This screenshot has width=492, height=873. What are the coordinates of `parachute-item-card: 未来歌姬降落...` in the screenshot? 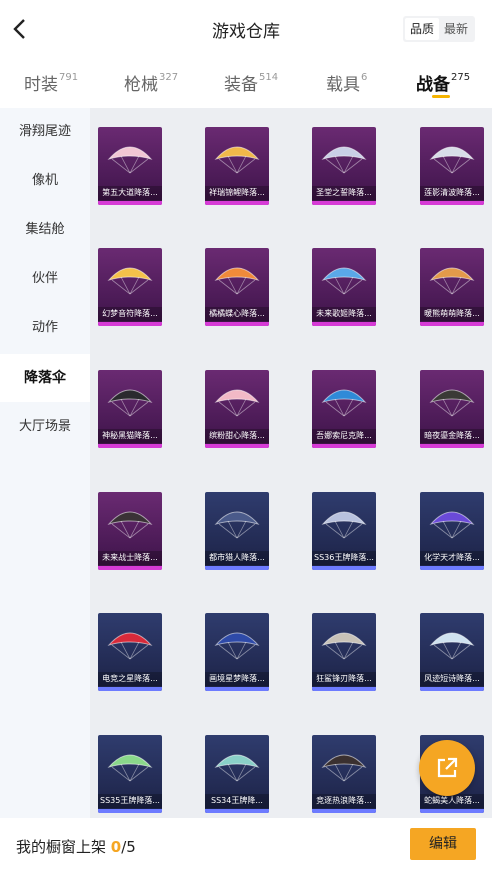 It's located at (344, 287).